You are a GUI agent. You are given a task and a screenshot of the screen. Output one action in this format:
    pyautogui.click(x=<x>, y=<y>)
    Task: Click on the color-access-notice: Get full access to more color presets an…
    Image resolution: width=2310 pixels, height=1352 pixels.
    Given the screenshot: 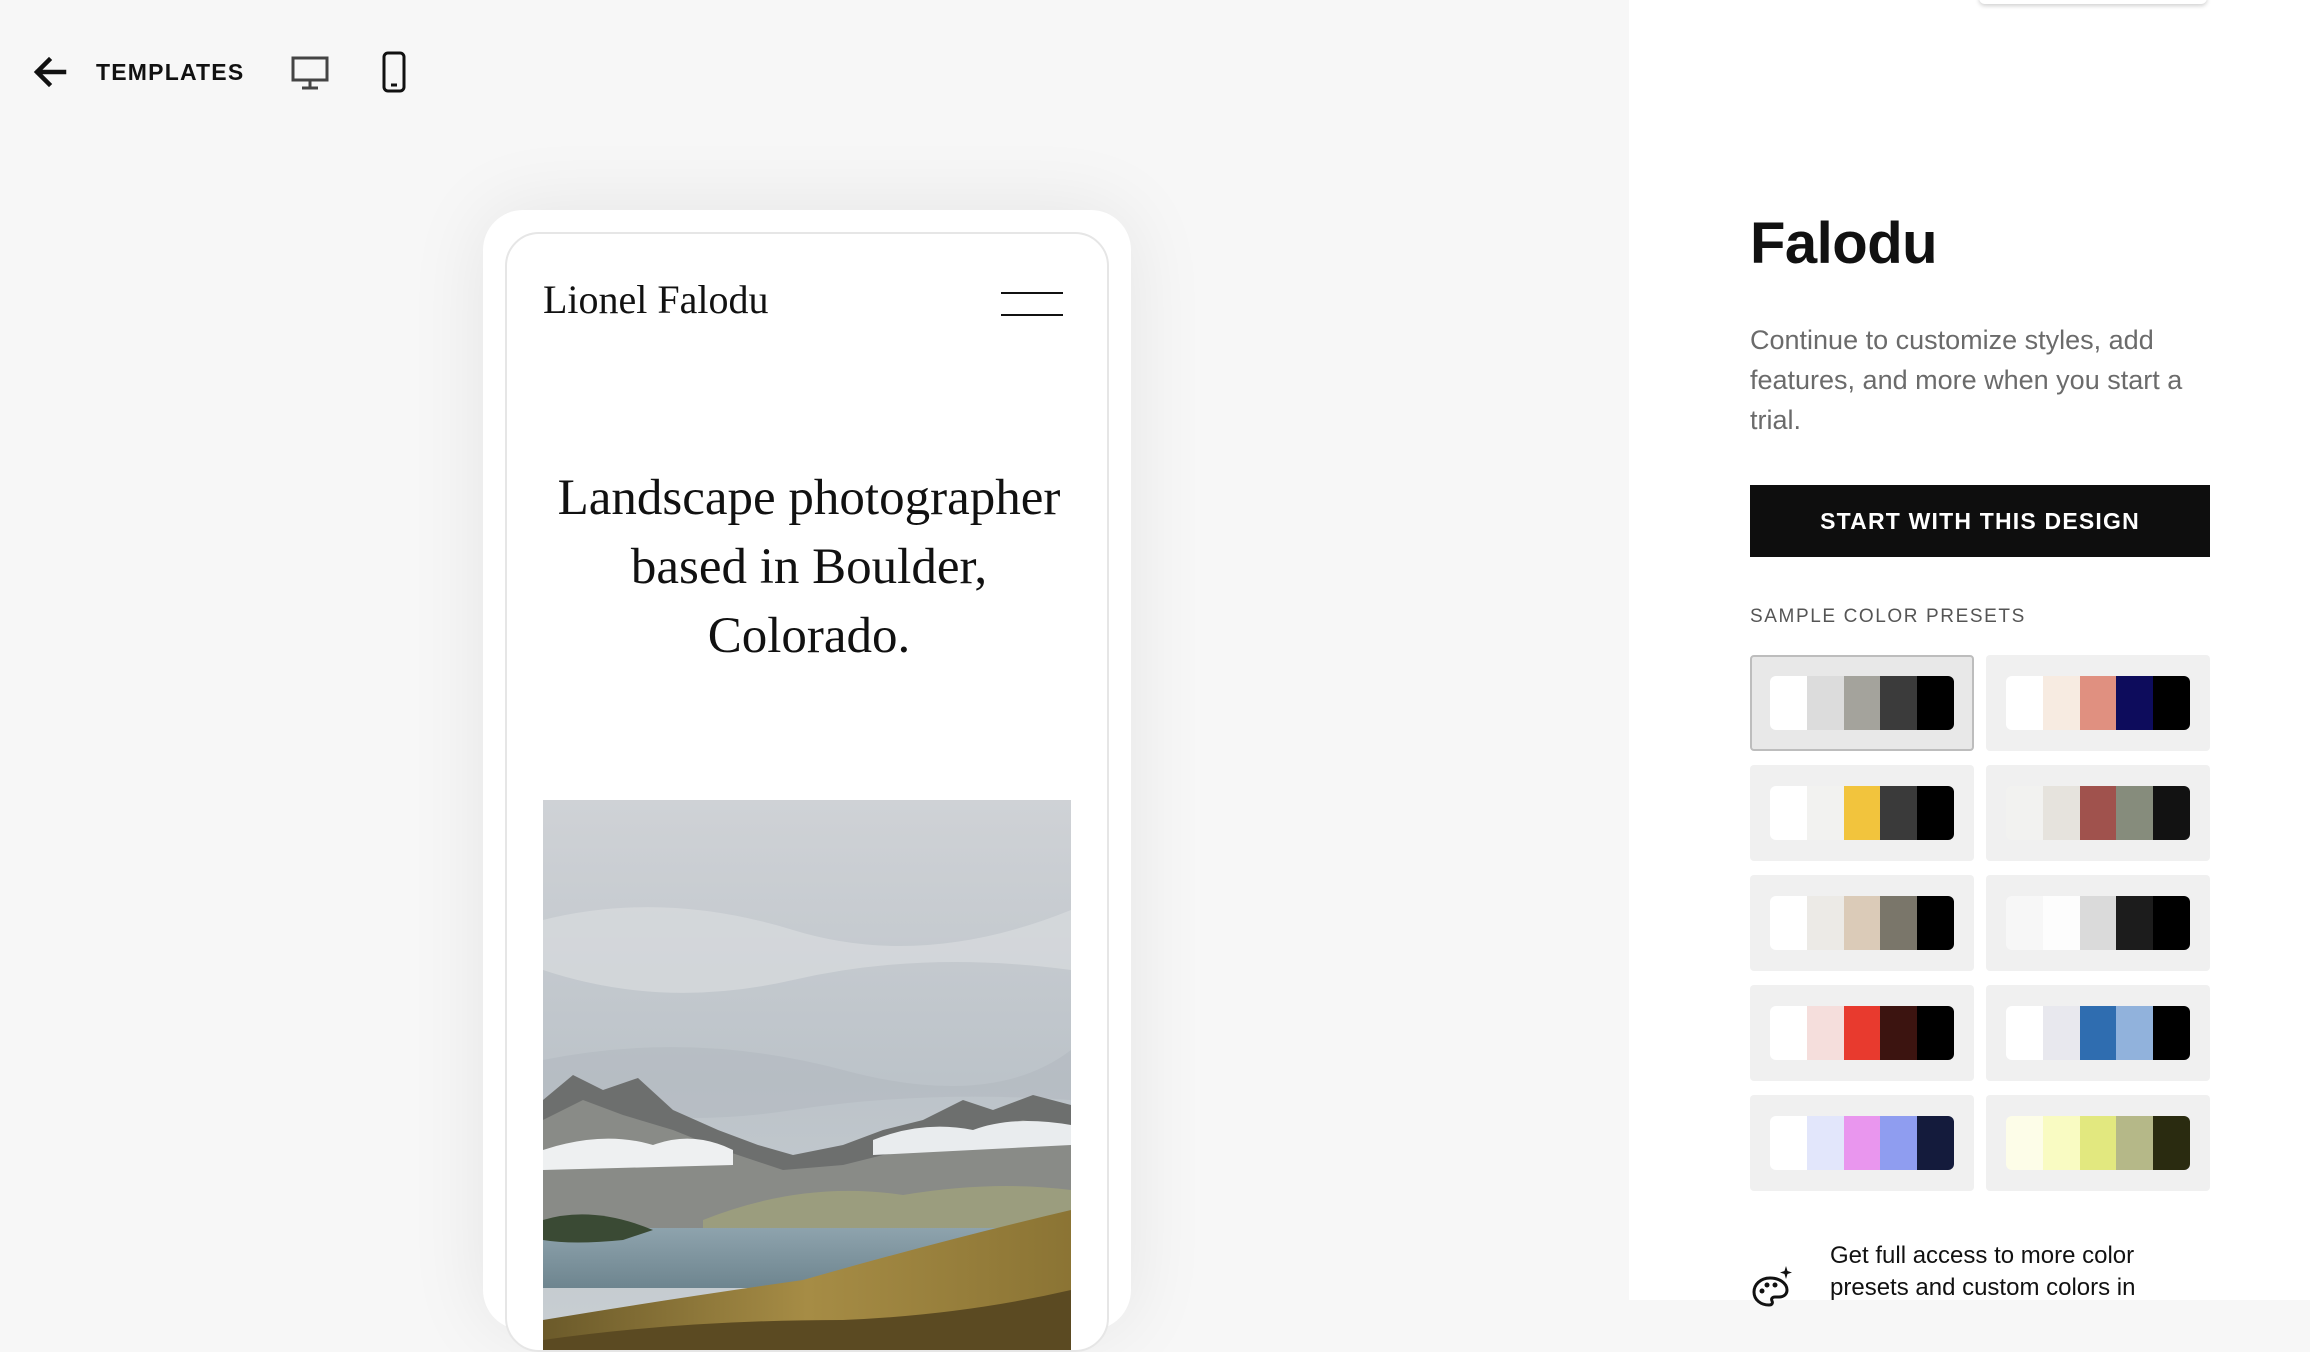 What is the action you would take?
    pyautogui.click(x=1970, y=1274)
    